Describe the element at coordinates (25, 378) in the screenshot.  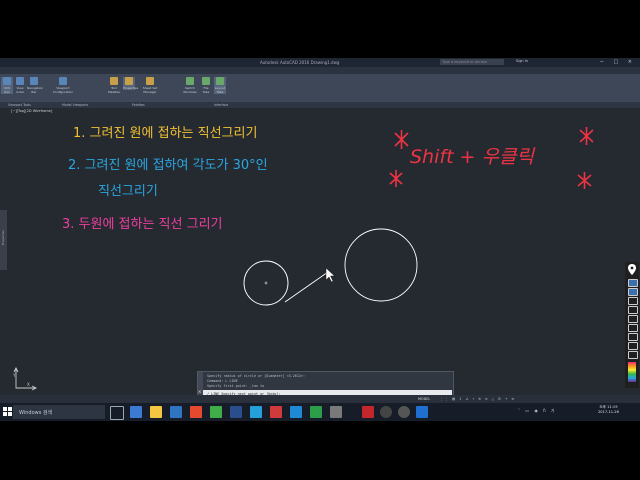
I see `ucs-axis-icon: Y X` at that location.